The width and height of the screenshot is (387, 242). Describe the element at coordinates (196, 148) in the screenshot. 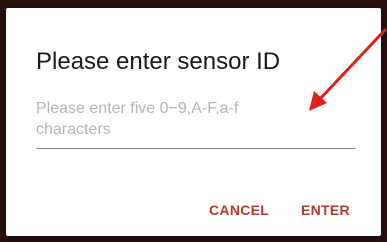

I see `input-underline` at that location.